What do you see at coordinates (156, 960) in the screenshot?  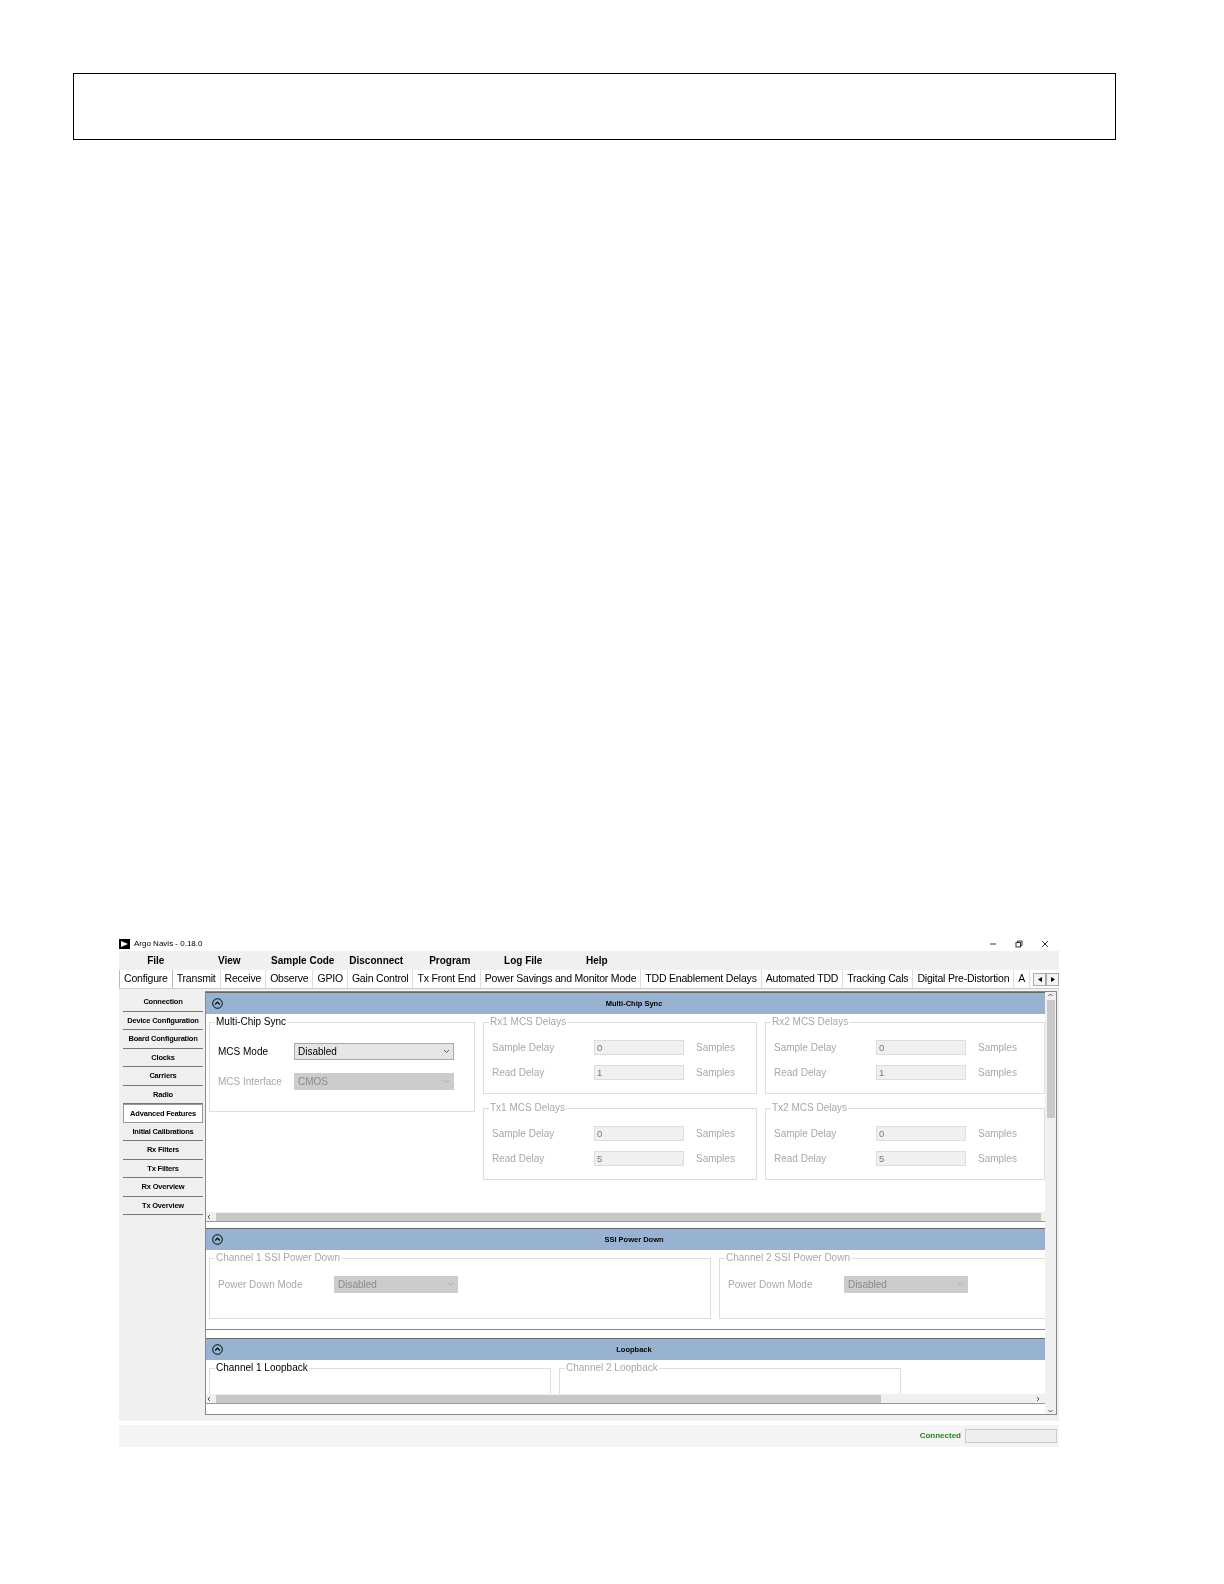 I see `menu-item: File` at bounding box center [156, 960].